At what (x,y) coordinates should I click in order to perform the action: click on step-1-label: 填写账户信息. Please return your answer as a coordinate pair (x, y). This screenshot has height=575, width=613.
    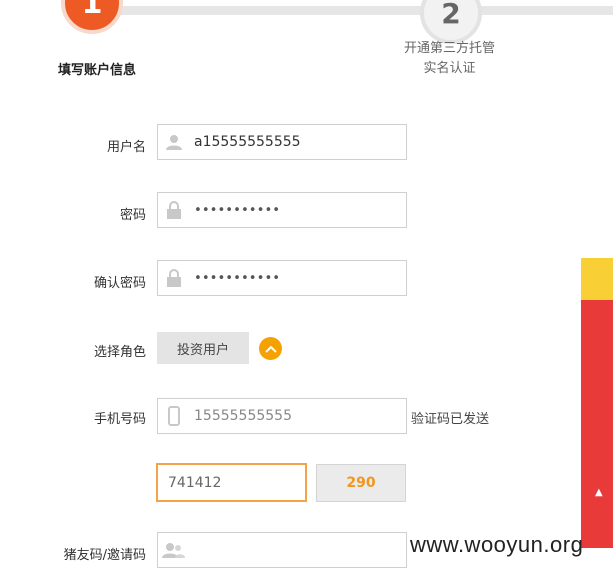
    Looking at the image, I should click on (97, 70).